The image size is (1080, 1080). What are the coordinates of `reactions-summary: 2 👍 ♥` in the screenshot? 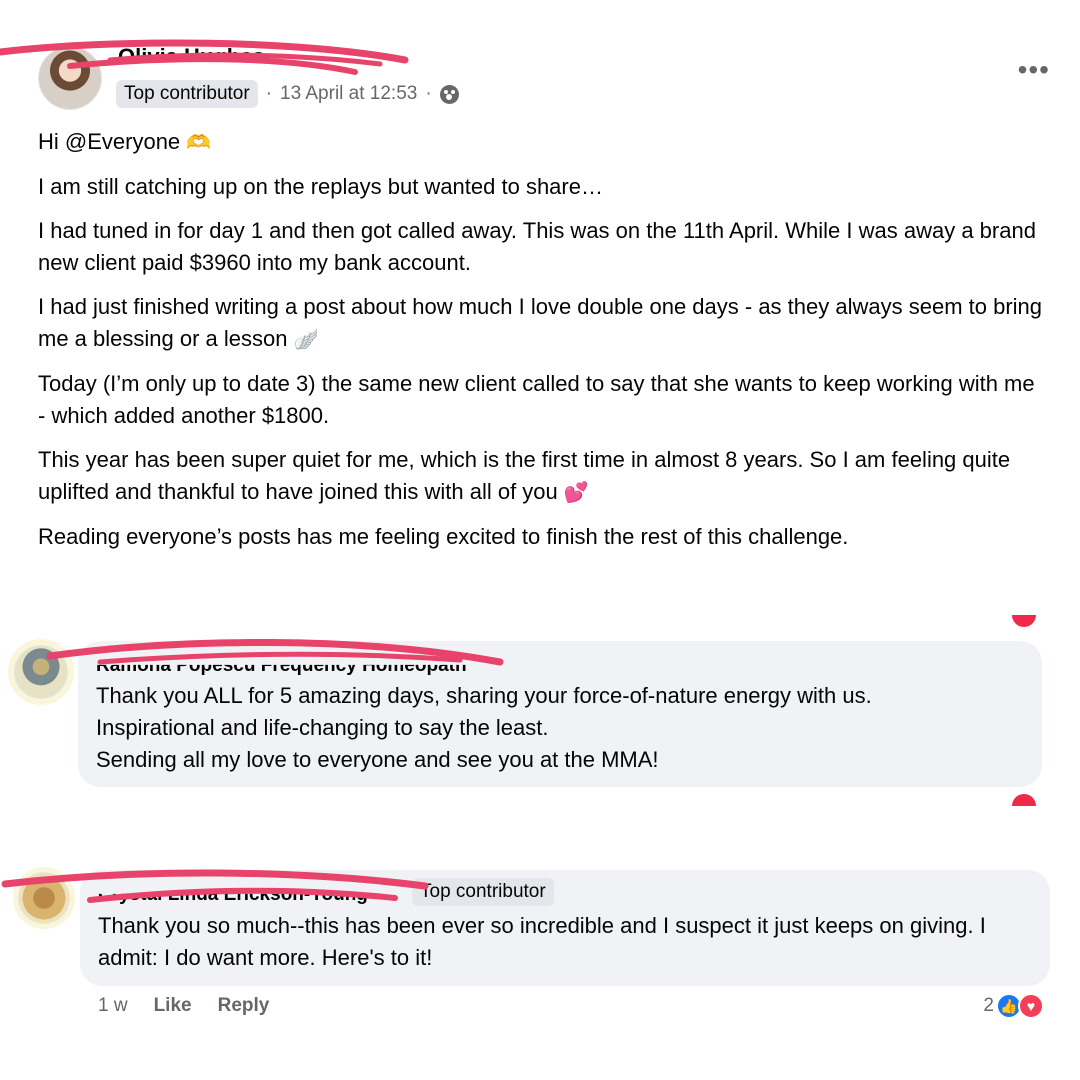 It's located at (1013, 1006).